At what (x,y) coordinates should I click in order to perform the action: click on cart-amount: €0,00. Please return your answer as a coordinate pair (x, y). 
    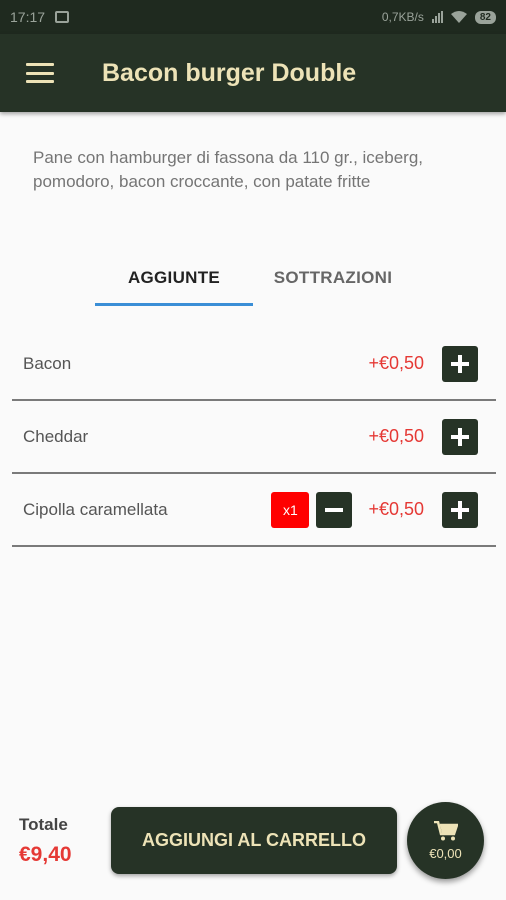
    Looking at the image, I should click on (445, 853).